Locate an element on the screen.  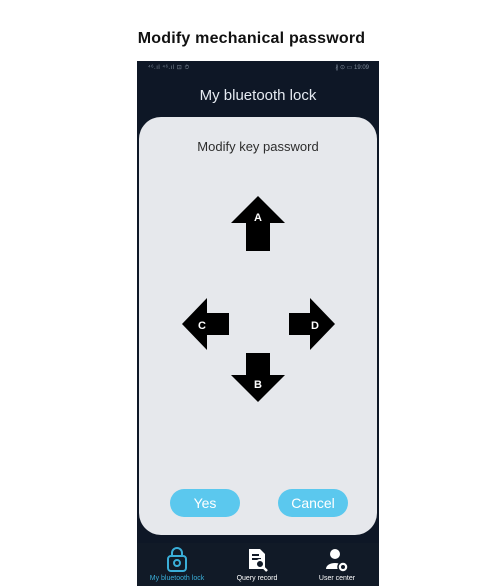
tab-user-center: User center is located at coordinates (337, 564).